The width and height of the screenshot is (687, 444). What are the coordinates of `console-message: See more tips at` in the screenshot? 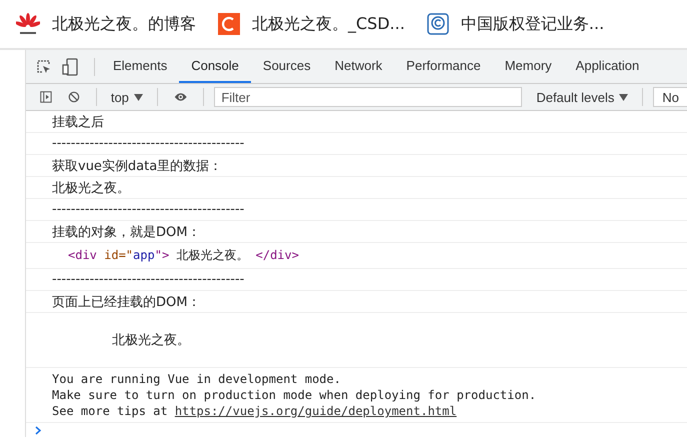 It's located at (110, 411).